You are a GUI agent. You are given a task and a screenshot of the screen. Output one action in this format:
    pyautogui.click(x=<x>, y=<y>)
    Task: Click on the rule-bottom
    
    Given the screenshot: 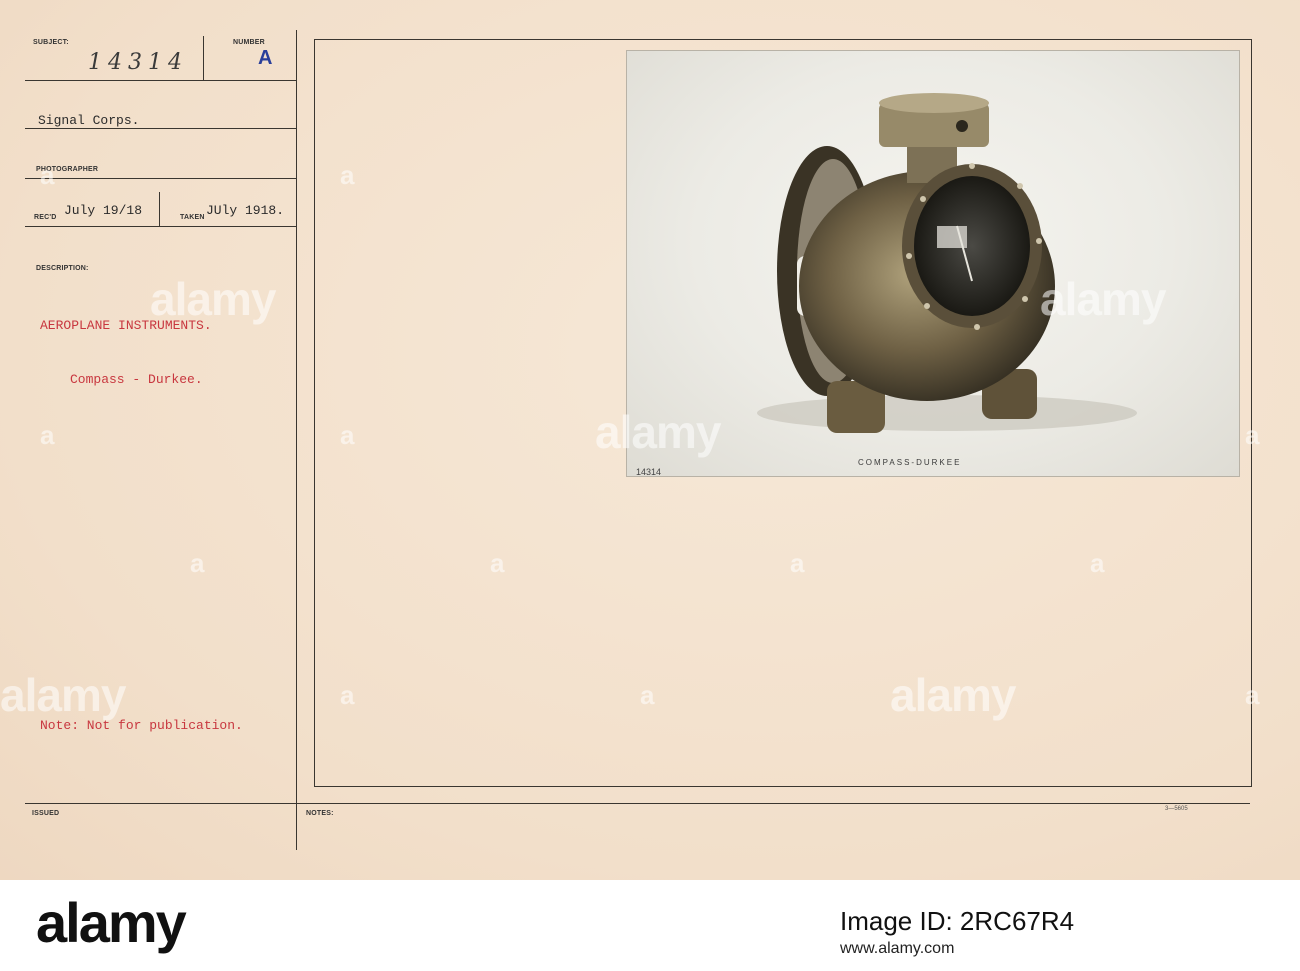 What is the action you would take?
    pyautogui.click(x=637, y=803)
    